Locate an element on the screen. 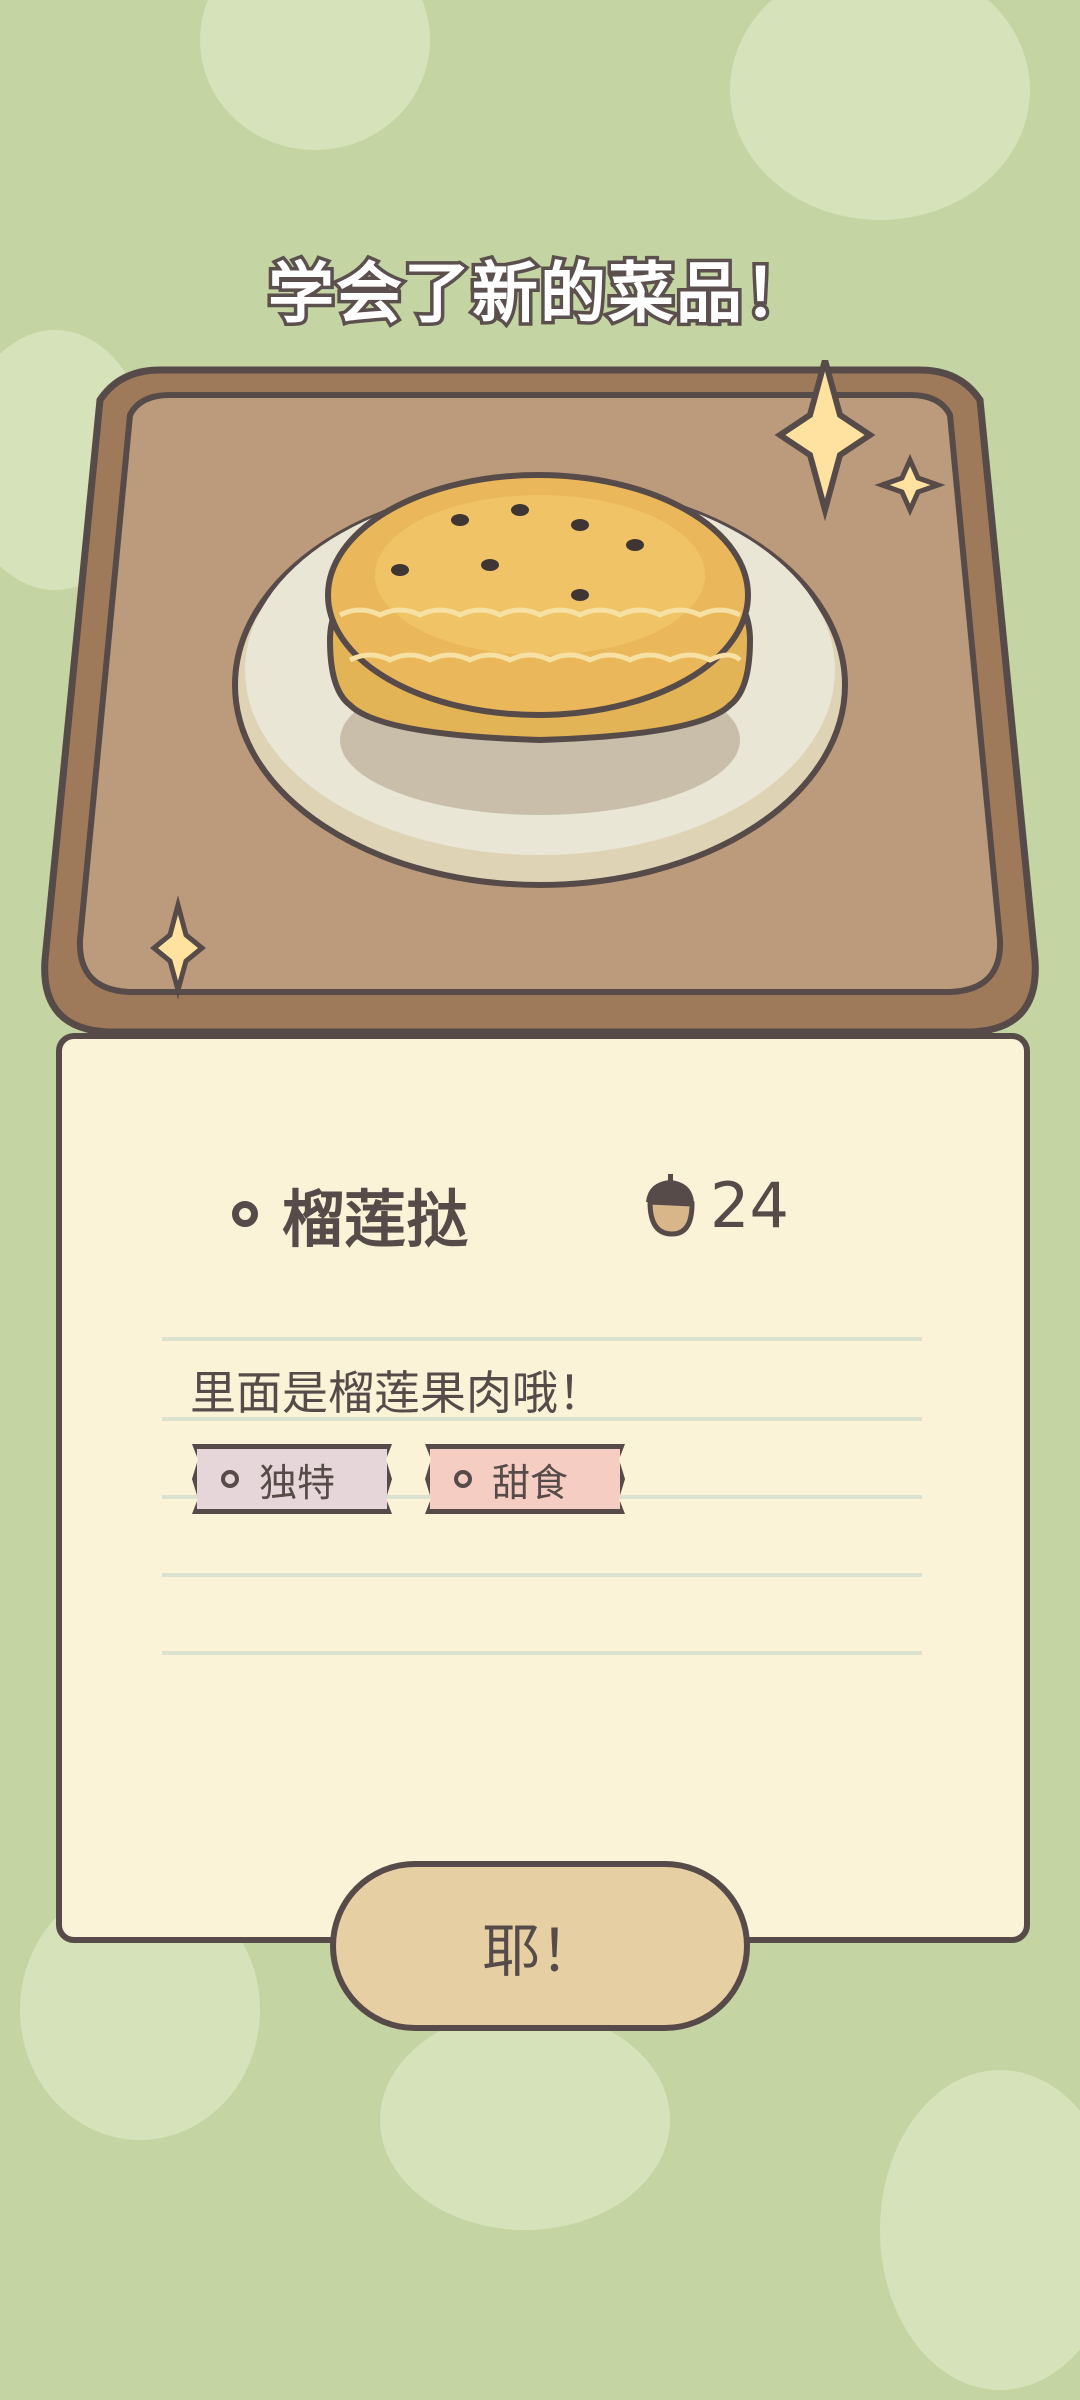  tag-label: 甜食 is located at coordinates (530, 1482).